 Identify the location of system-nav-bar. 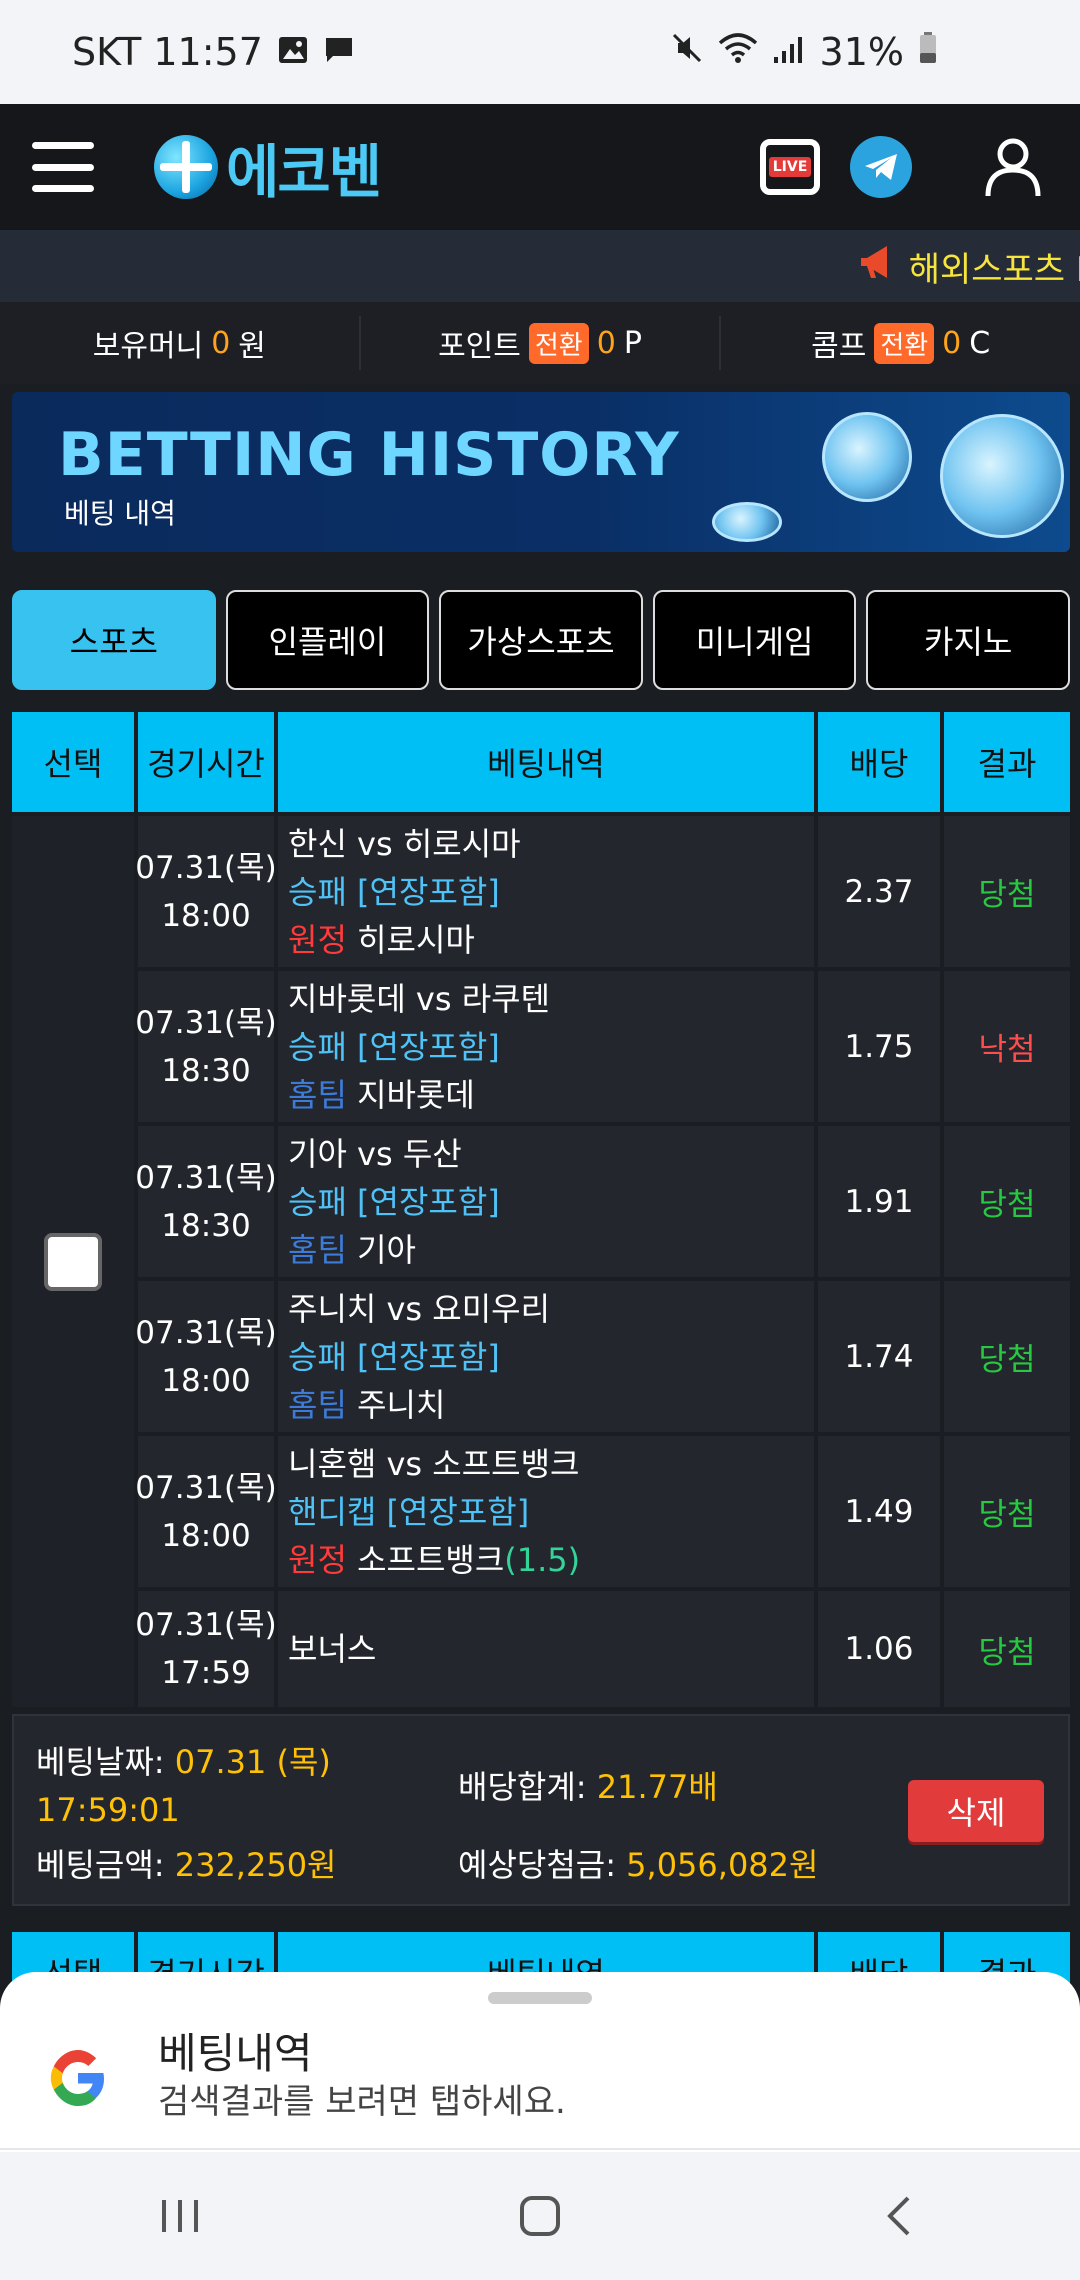
(540, 2216).